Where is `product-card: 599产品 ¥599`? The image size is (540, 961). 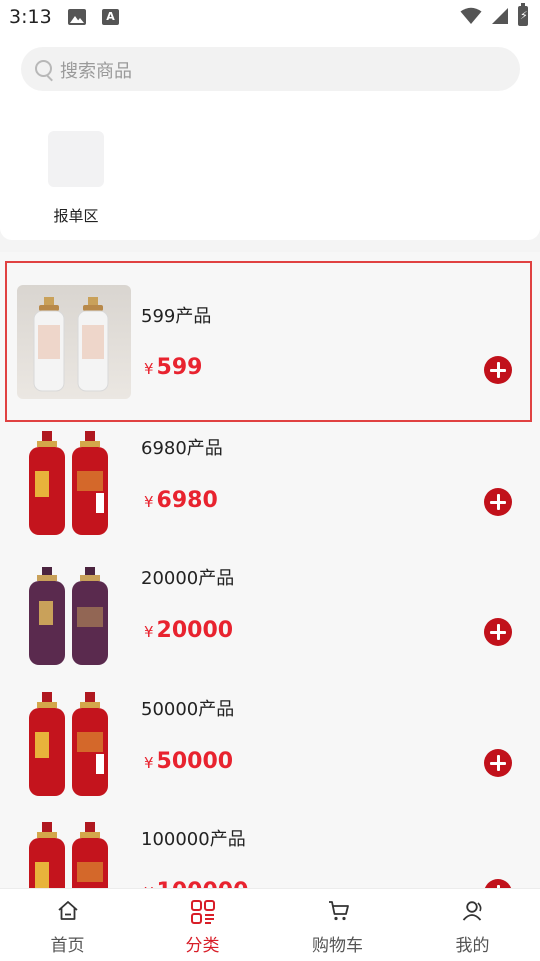 product-card: 599产品 ¥599 is located at coordinates (270, 337).